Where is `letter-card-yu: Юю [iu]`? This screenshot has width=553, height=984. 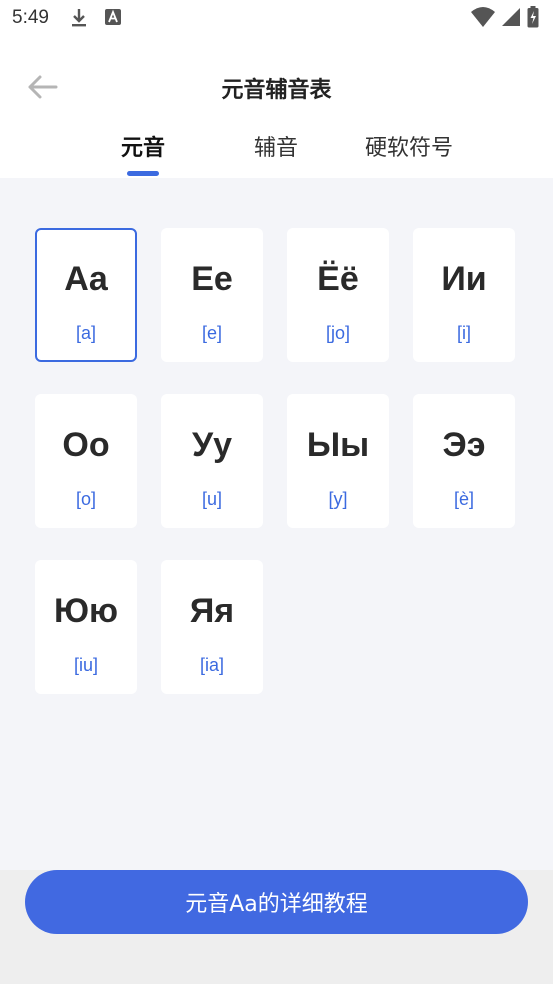
letter-card-yu: Юю [iu] is located at coordinates (86, 627).